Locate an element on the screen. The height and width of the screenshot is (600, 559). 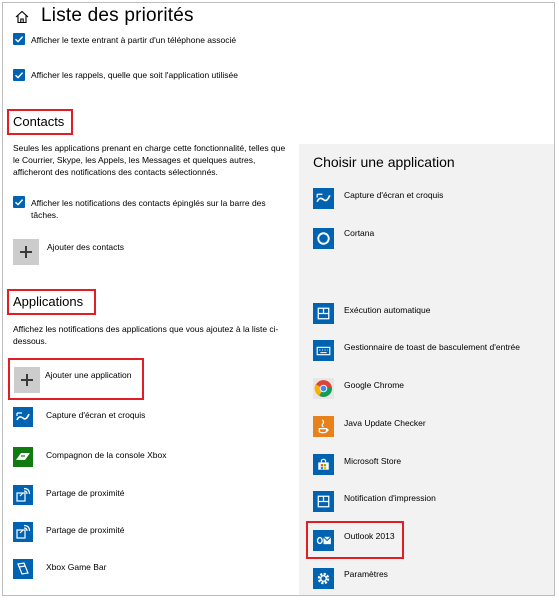
chooser-item: Capture d'écran et croquis is located at coordinates (393, 195).